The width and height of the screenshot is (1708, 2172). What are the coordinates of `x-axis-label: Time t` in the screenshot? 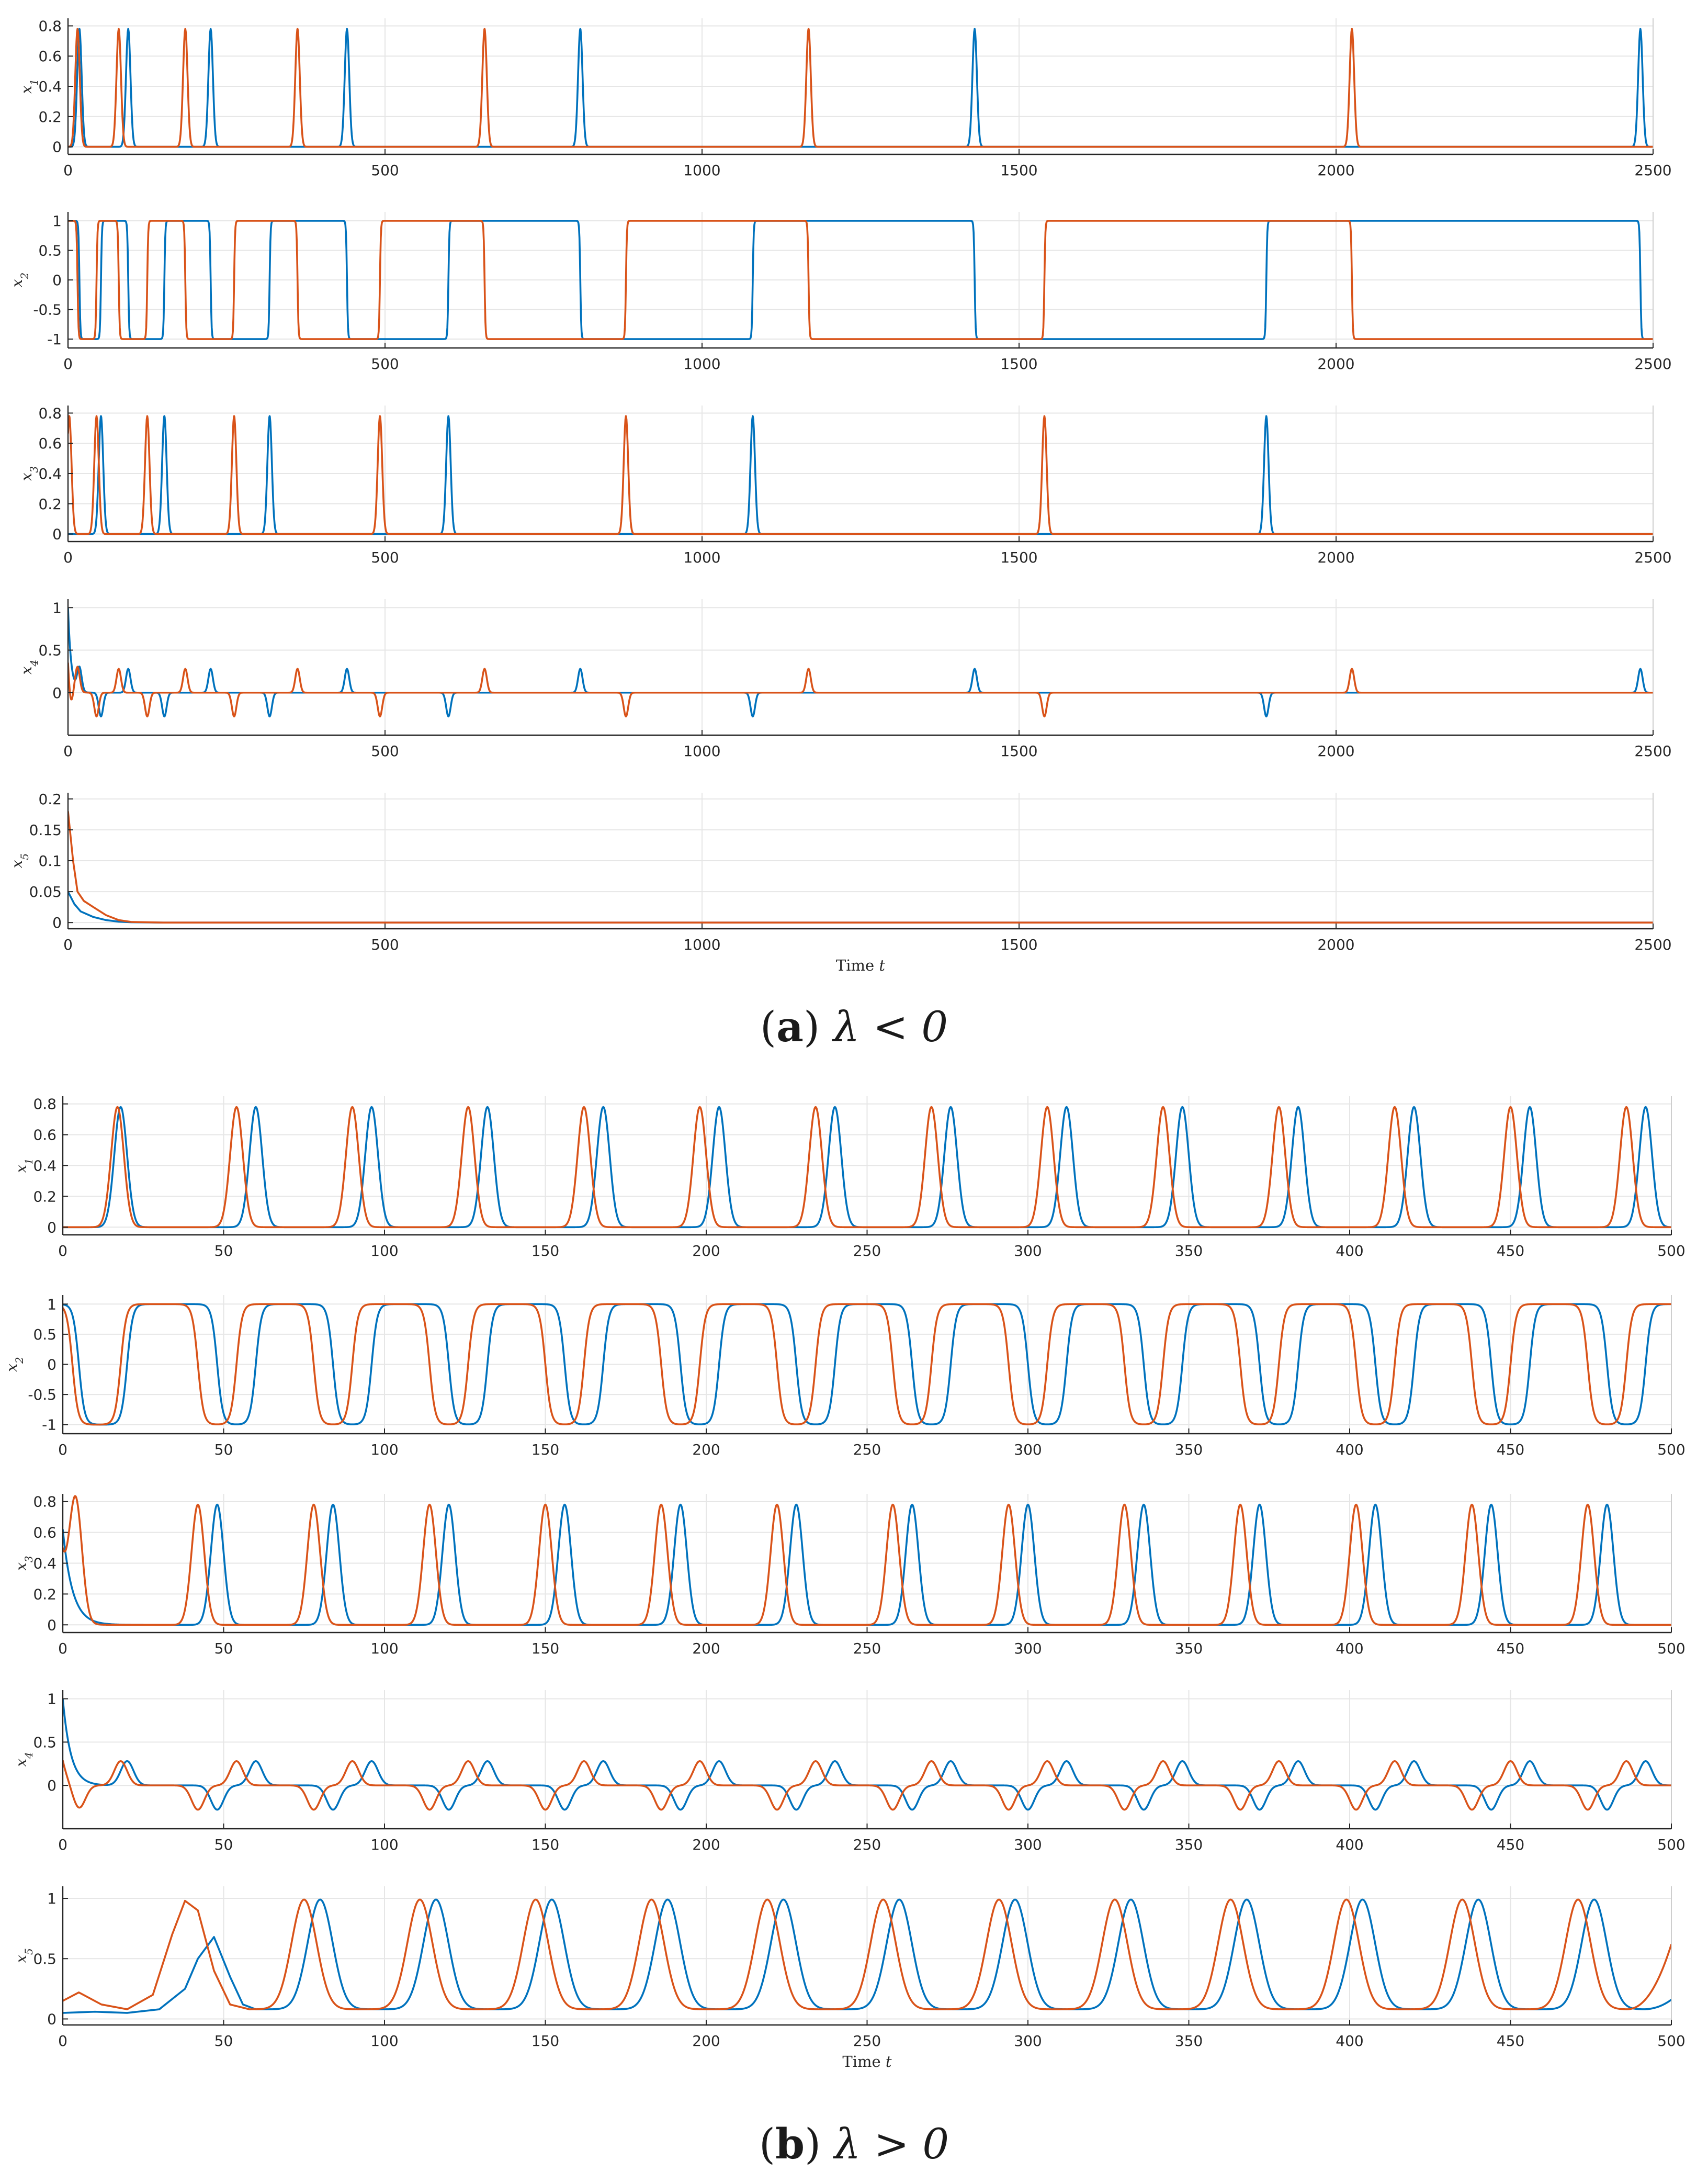 It's located at (867, 2061).